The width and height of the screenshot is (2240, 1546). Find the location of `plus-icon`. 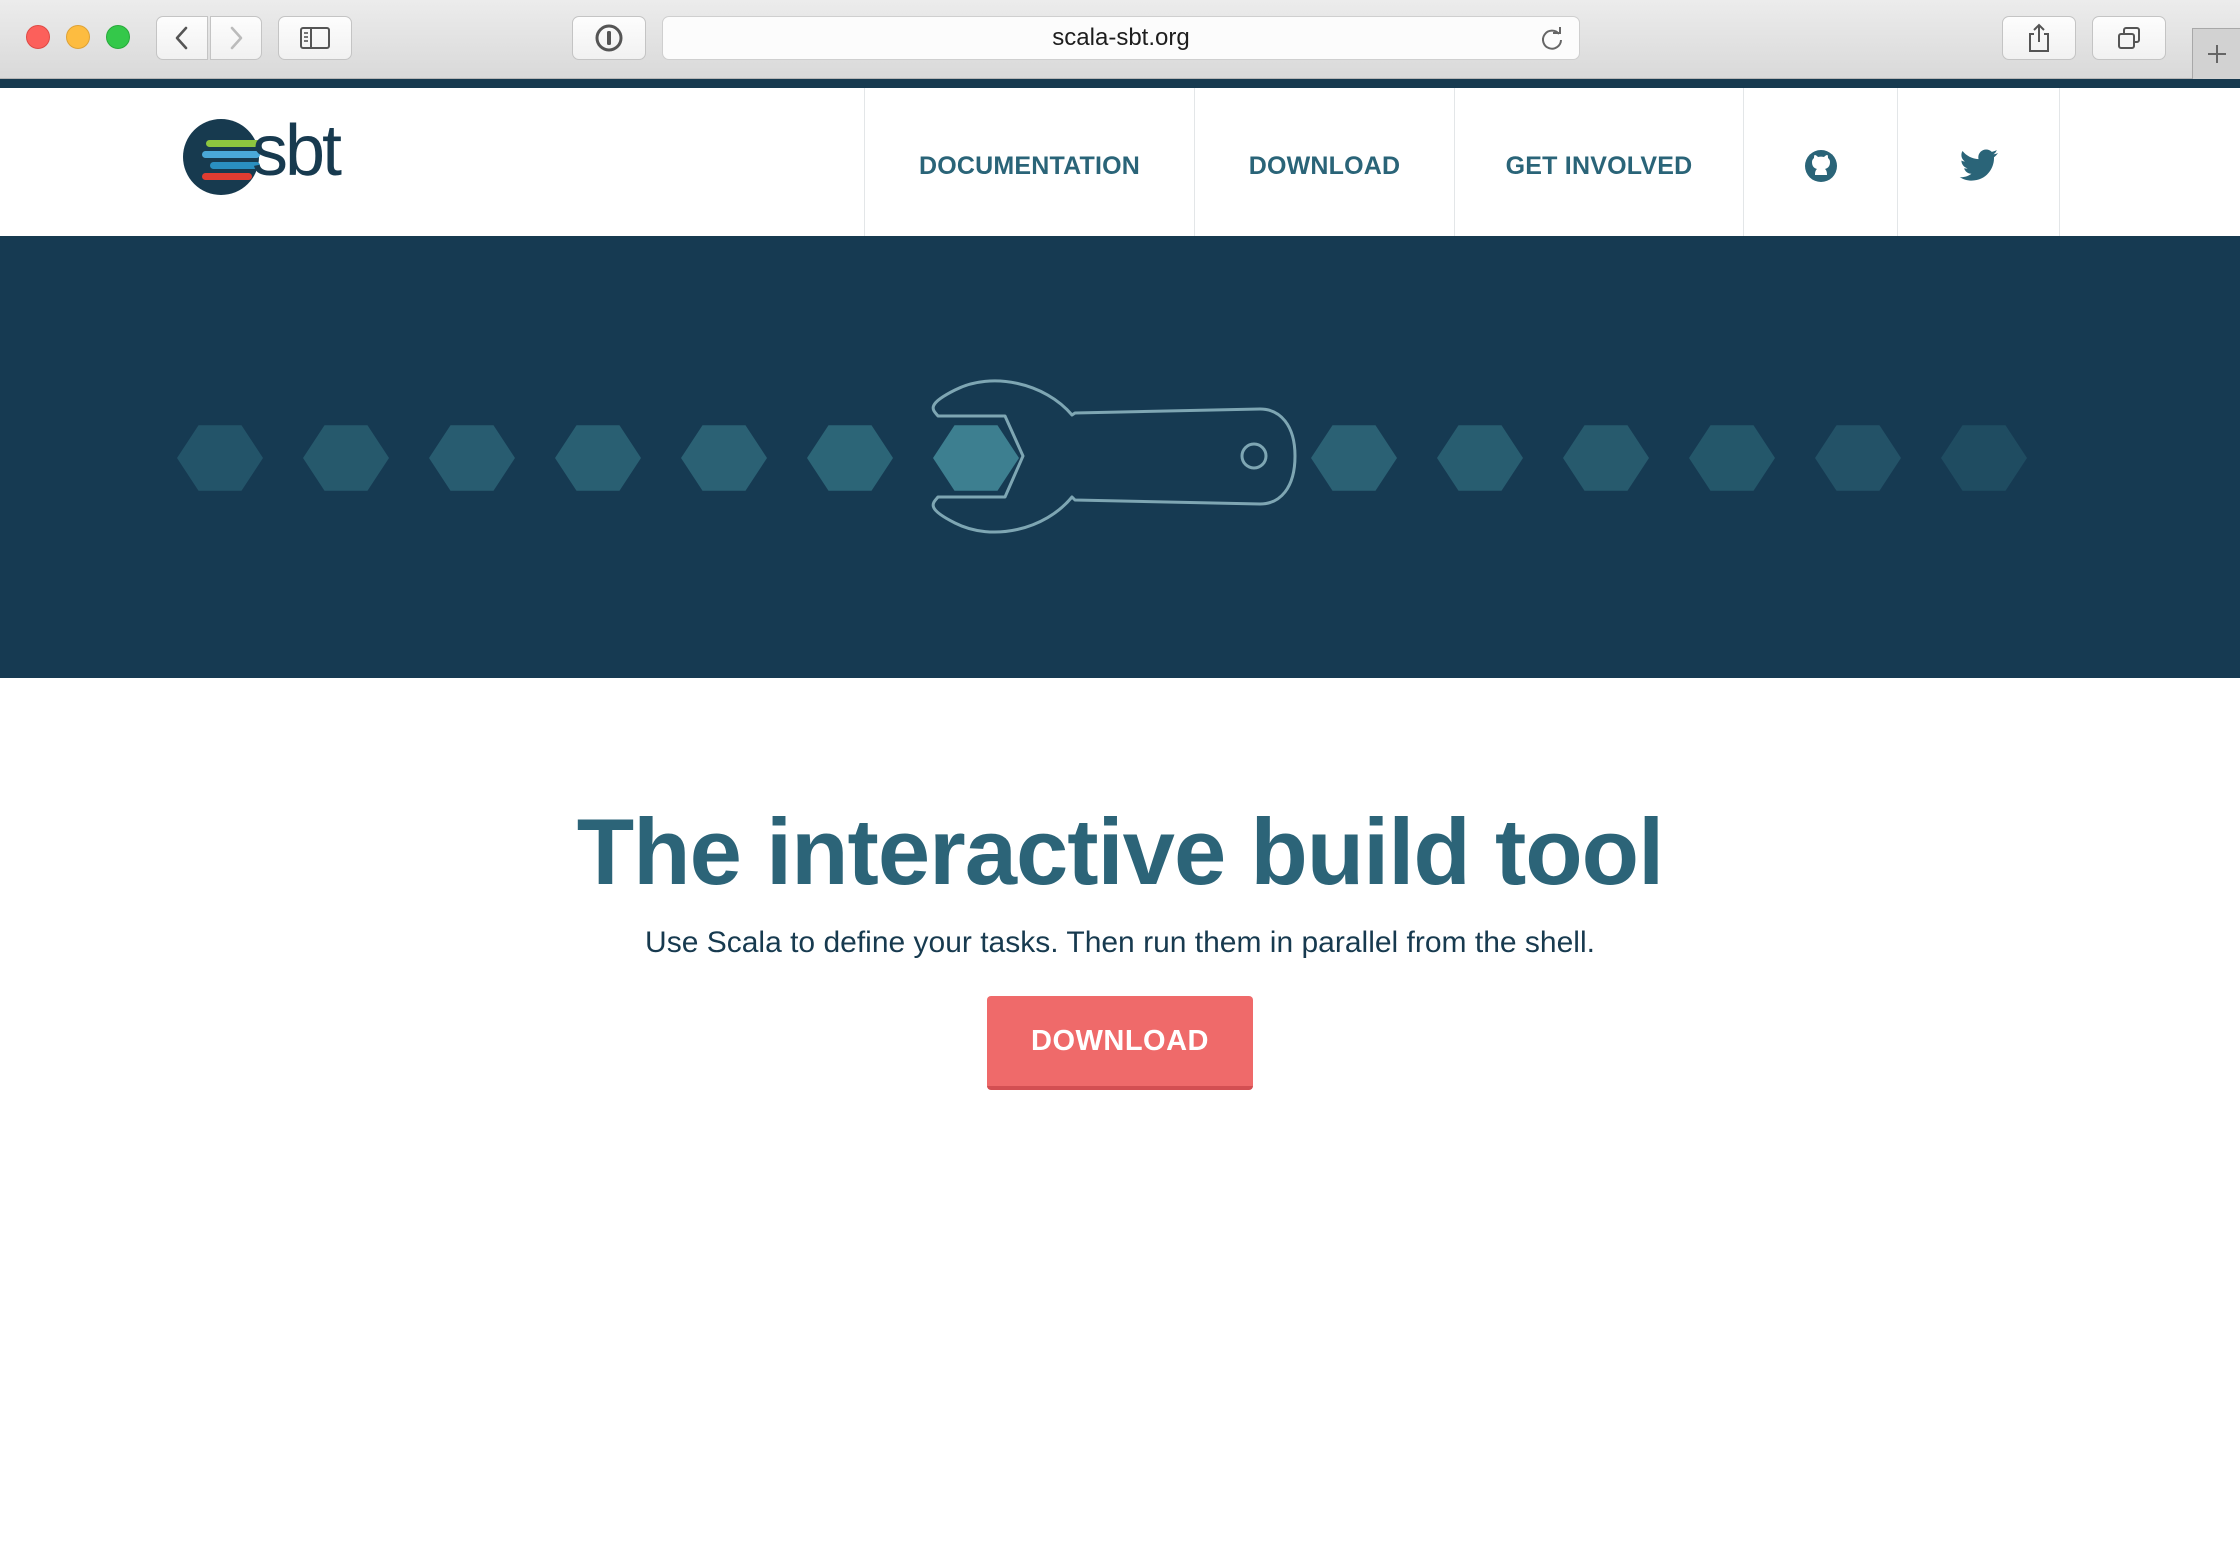

plus-icon is located at coordinates (2216, 54).